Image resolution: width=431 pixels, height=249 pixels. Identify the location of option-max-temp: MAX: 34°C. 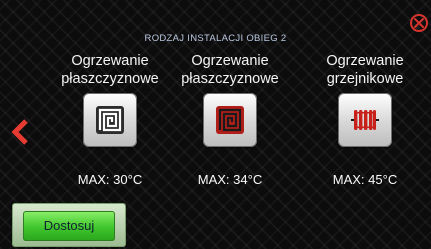
(230, 179).